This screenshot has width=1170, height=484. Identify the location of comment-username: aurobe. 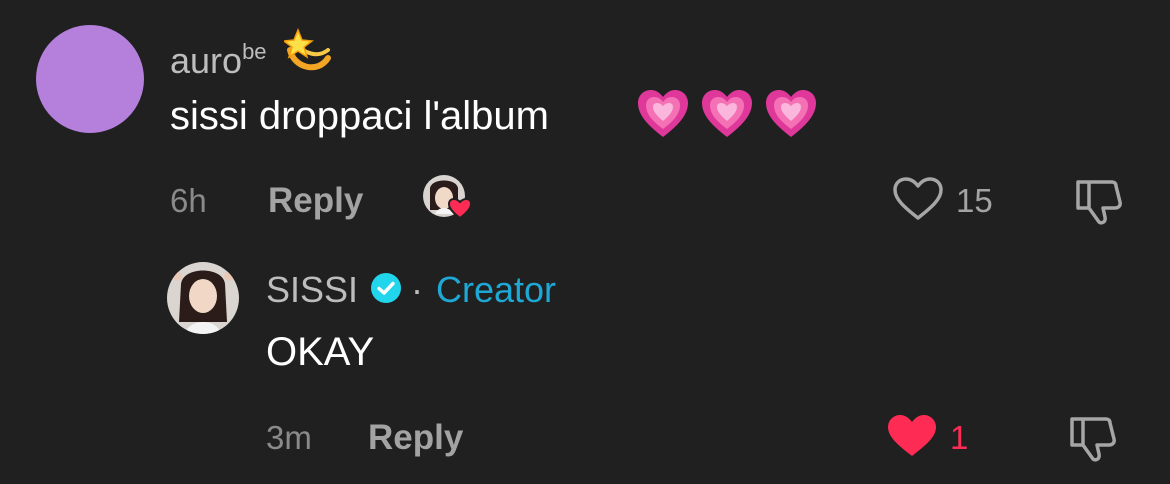
(218, 56).